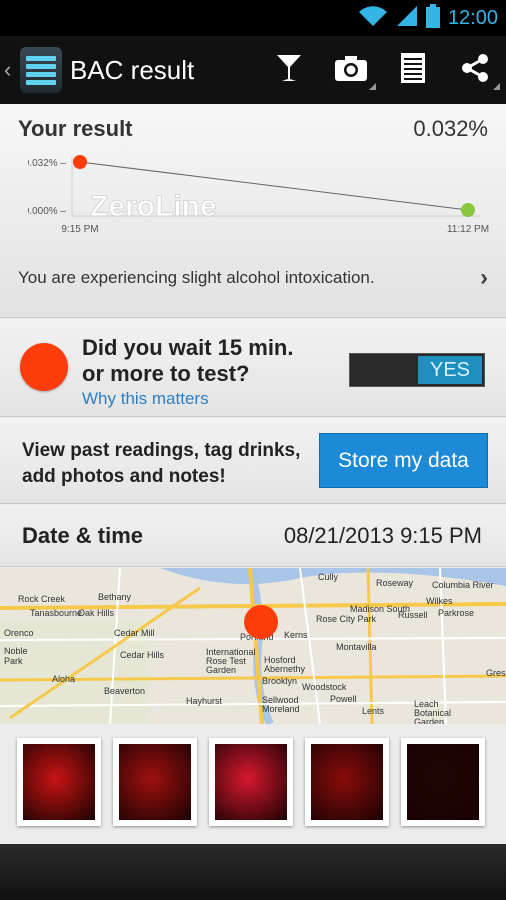 This screenshot has height=900, width=506. I want to click on chart-x-tick-label: 11:12 PM, so click(468, 229).